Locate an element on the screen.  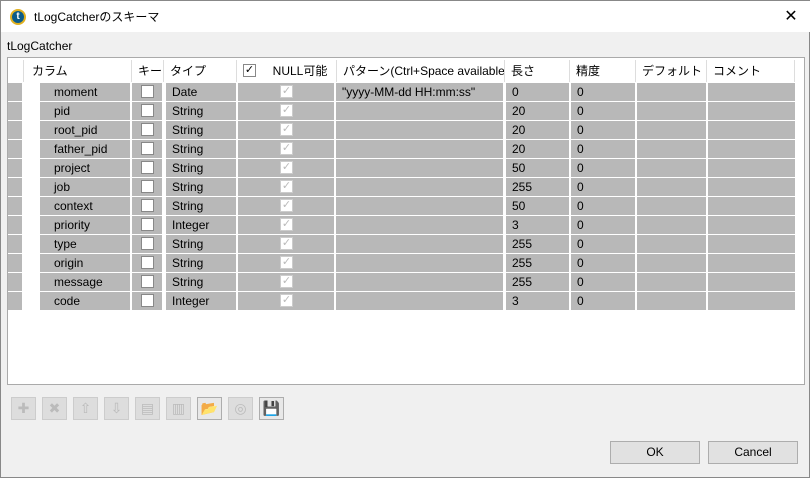
cell-name: type is located at coordinates (85, 244).